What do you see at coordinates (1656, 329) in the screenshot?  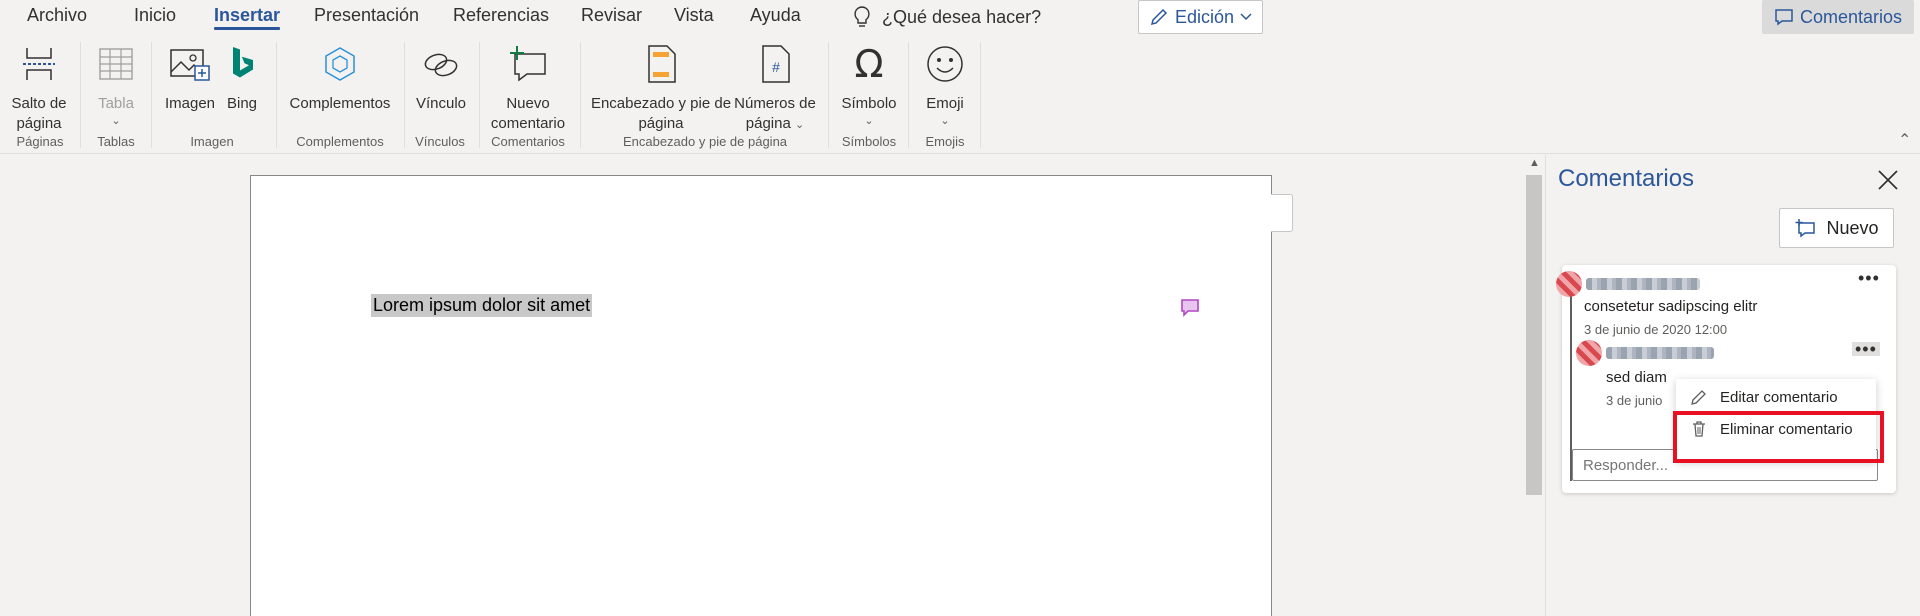 I see `comment-date: 3 de junio de 2020 12:00` at bounding box center [1656, 329].